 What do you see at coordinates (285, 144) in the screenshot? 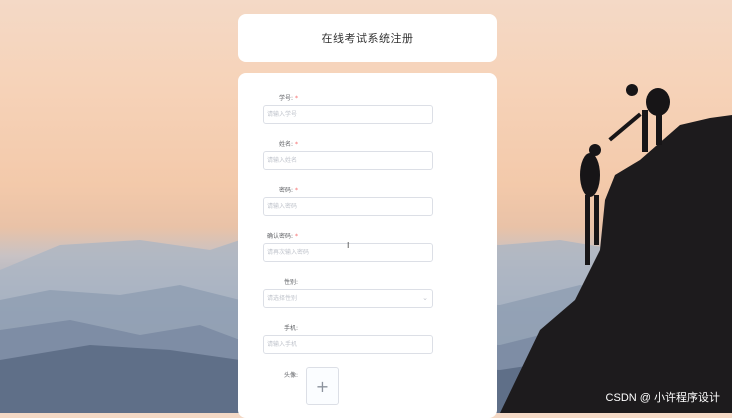
I see `name-label: 姓名:` at bounding box center [285, 144].